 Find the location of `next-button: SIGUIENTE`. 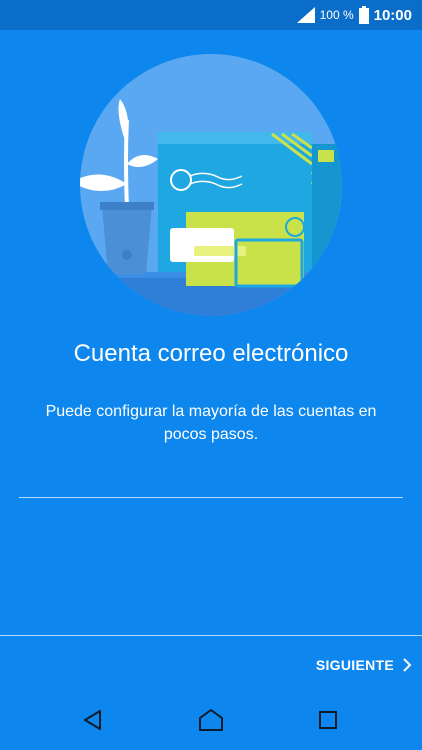

next-button: SIGUIENTE is located at coordinates (364, 665).